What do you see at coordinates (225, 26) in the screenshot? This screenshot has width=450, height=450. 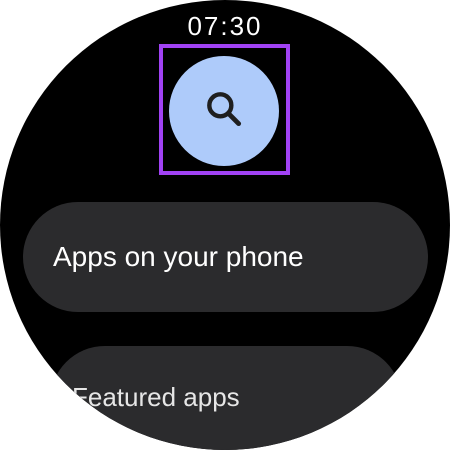 I see `clock-time: 07:30` at bounding box center [225, 26].